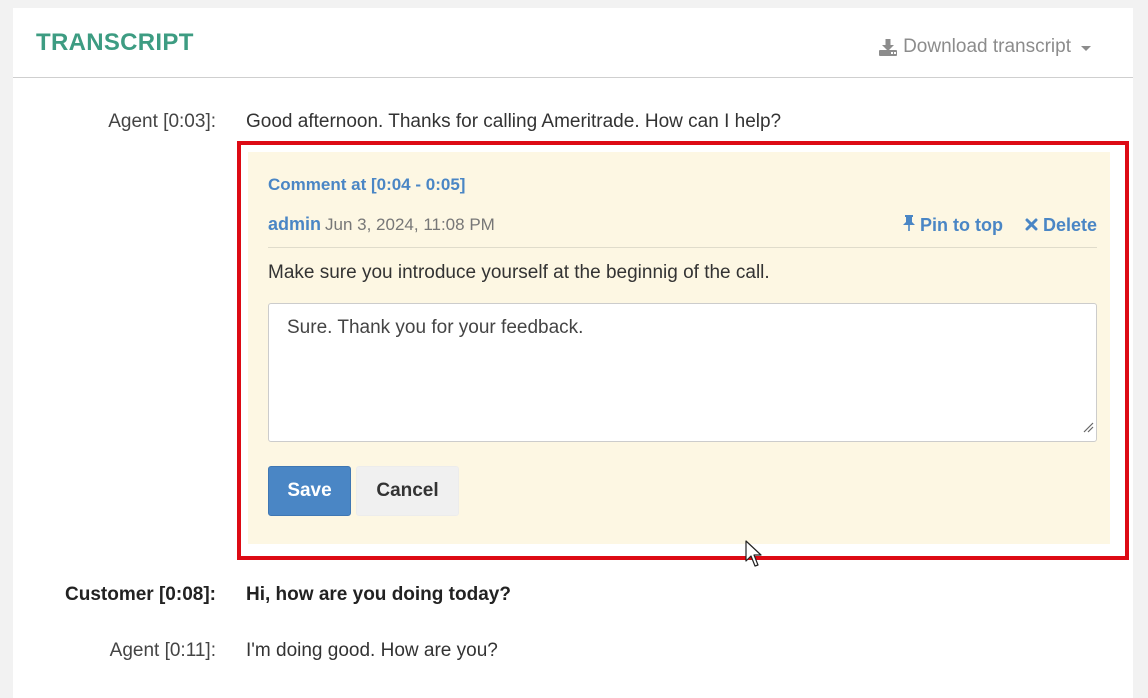 This screenshot has width=1148, height=698. I want to click on download-transcript-label: Download transcript, so click(987, 46).